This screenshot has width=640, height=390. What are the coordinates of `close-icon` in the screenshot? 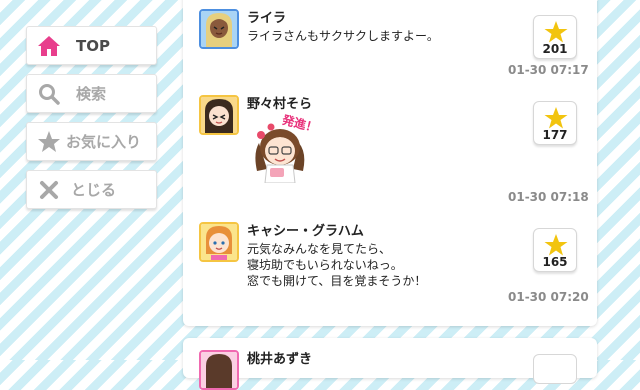 It's located at (49, 190).